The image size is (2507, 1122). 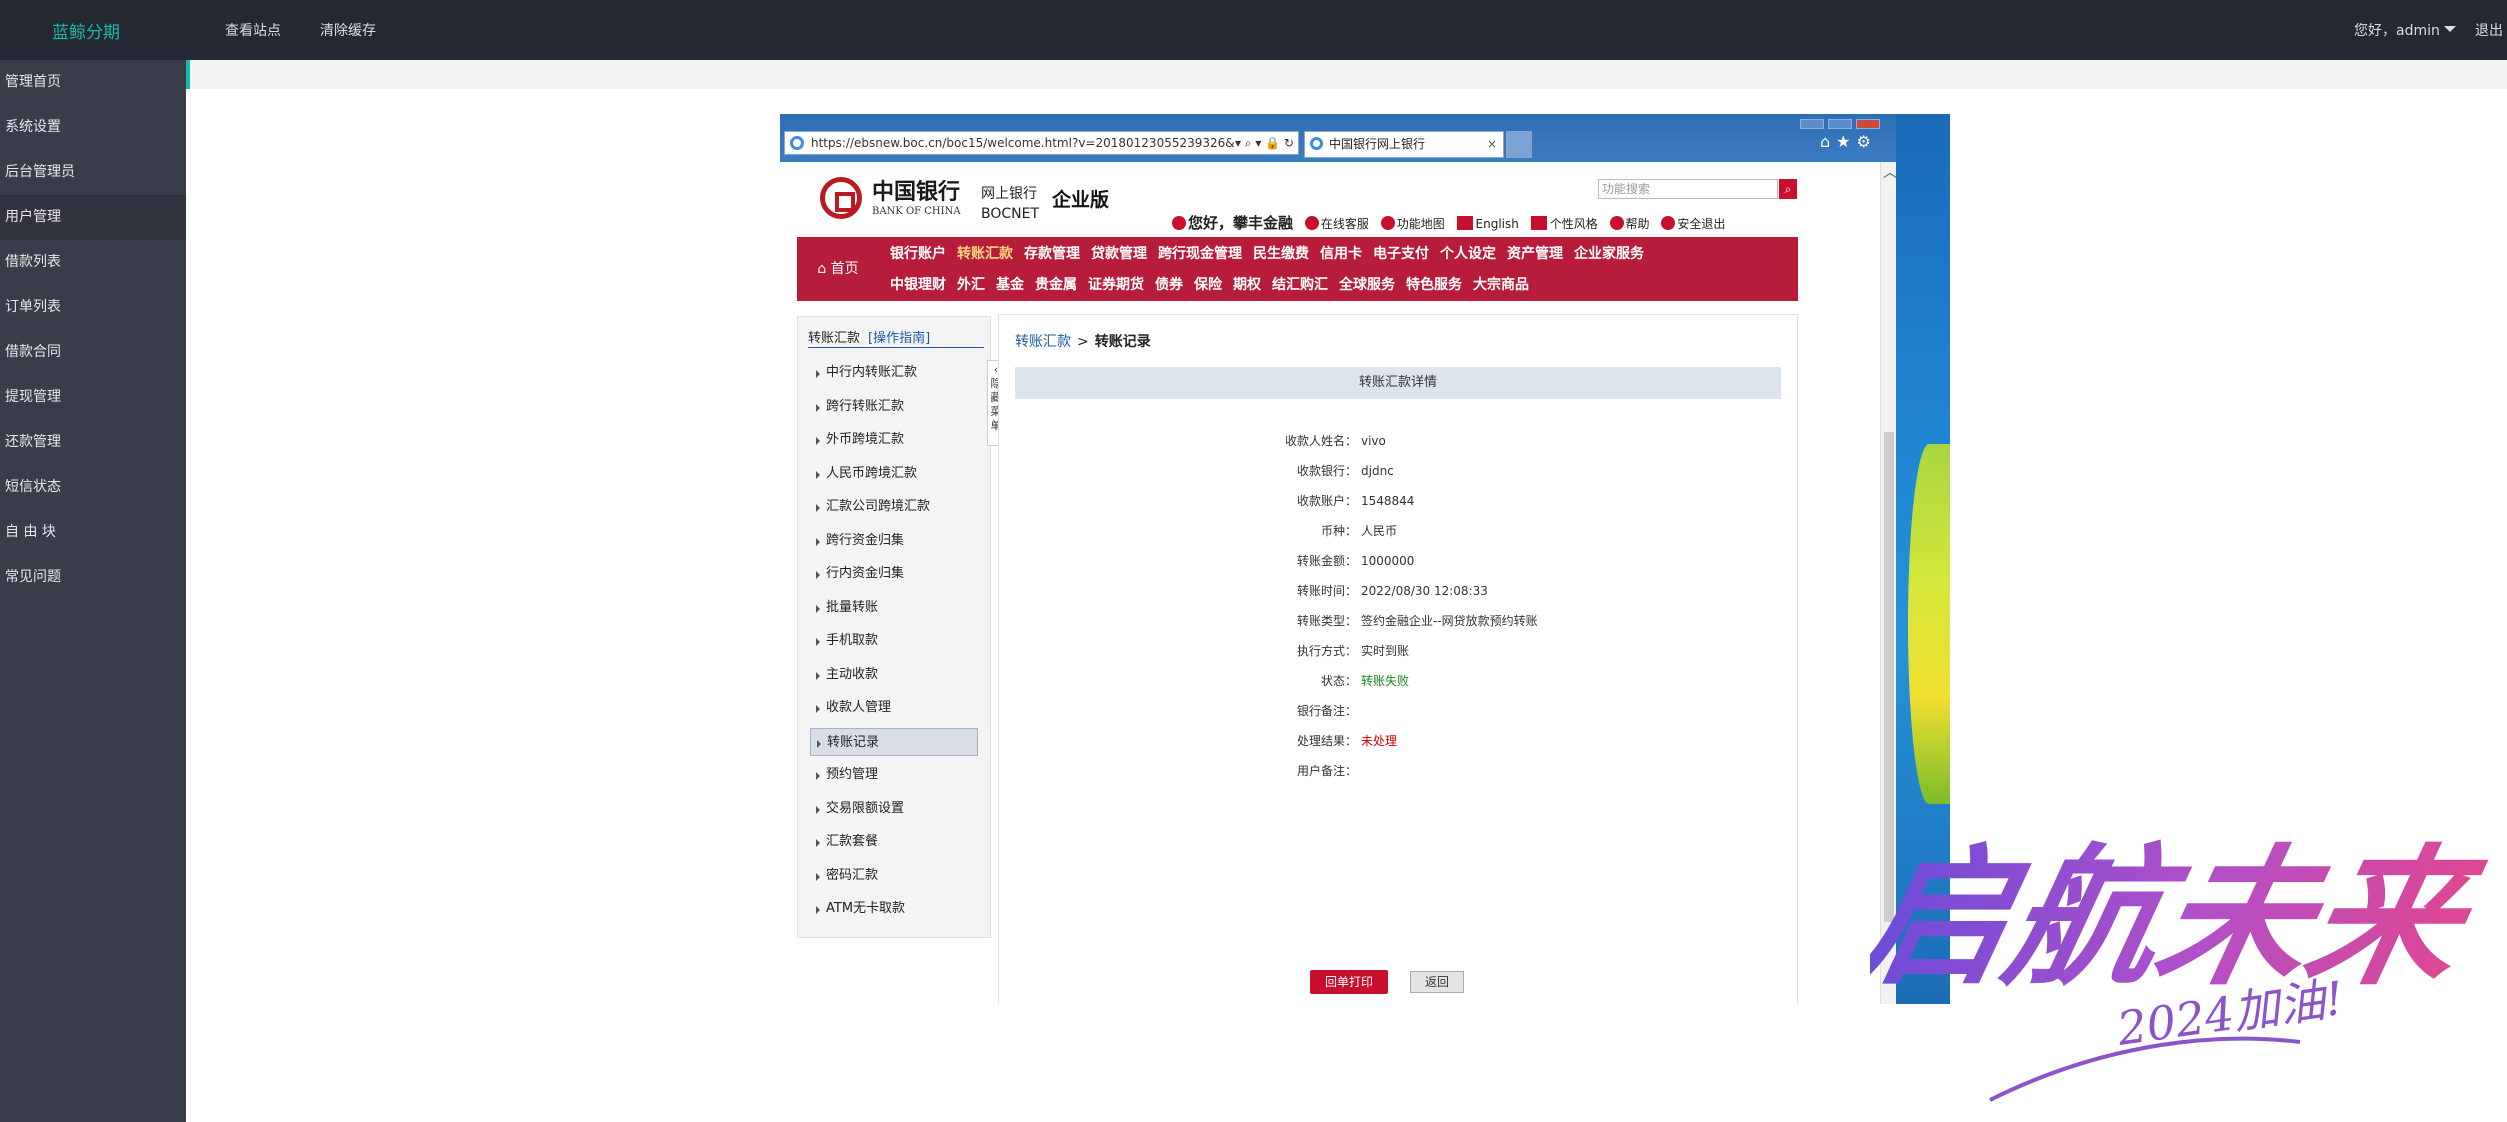 What do you see at coordinates (1487, 223) in the screenshot?
I see `english-link: English` at bounding box center [1487, 223].